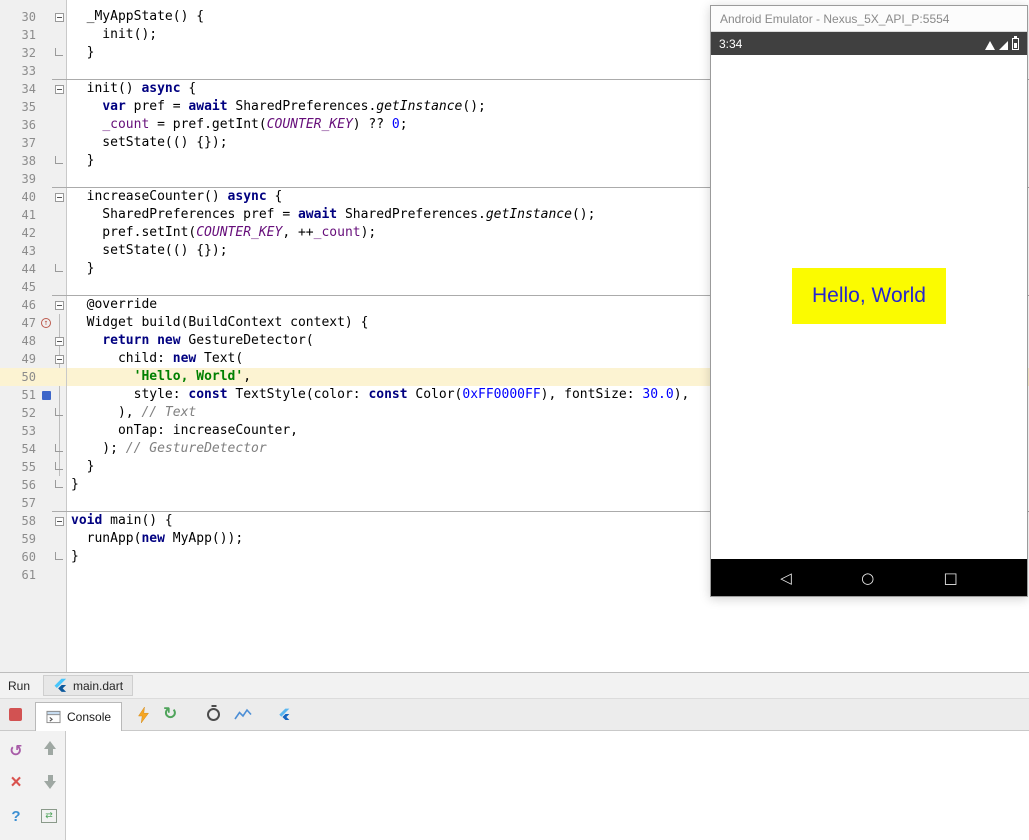 The image size is (1029, 840). I want to click on recents-button: □, so click(950, 578).